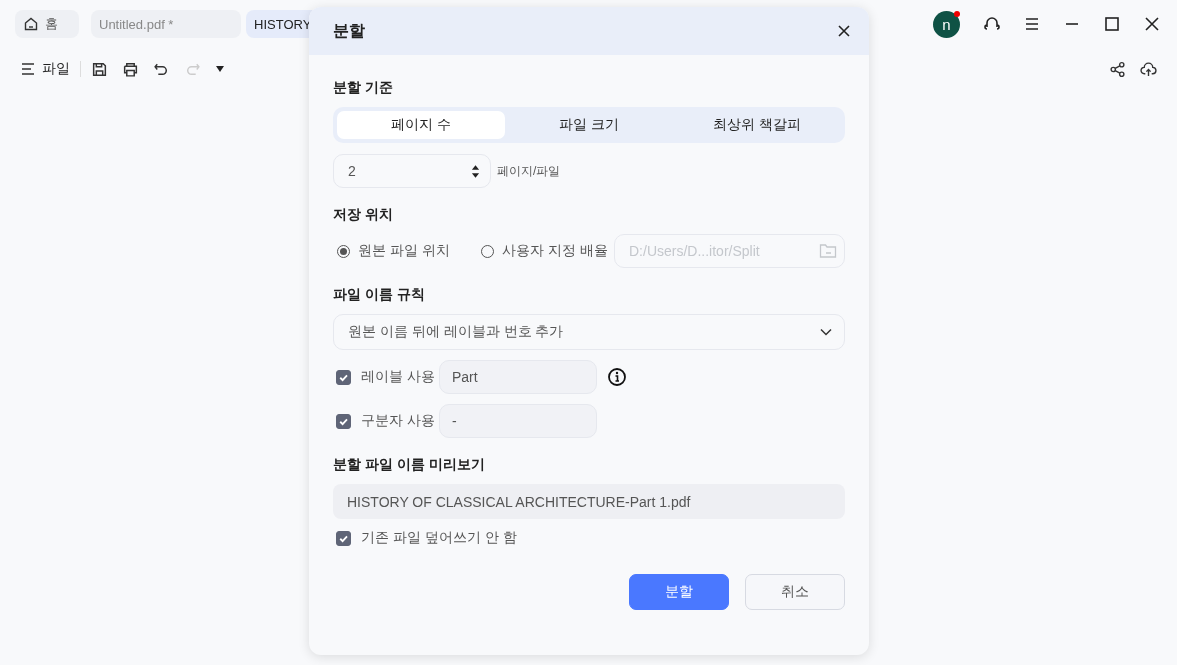 Image resolution: width=1177 pixels, height=665 pixels. Describe the element at coordinates (529, 171) in the screenshot. I see `unit-label: 페이지/파일` at that location.